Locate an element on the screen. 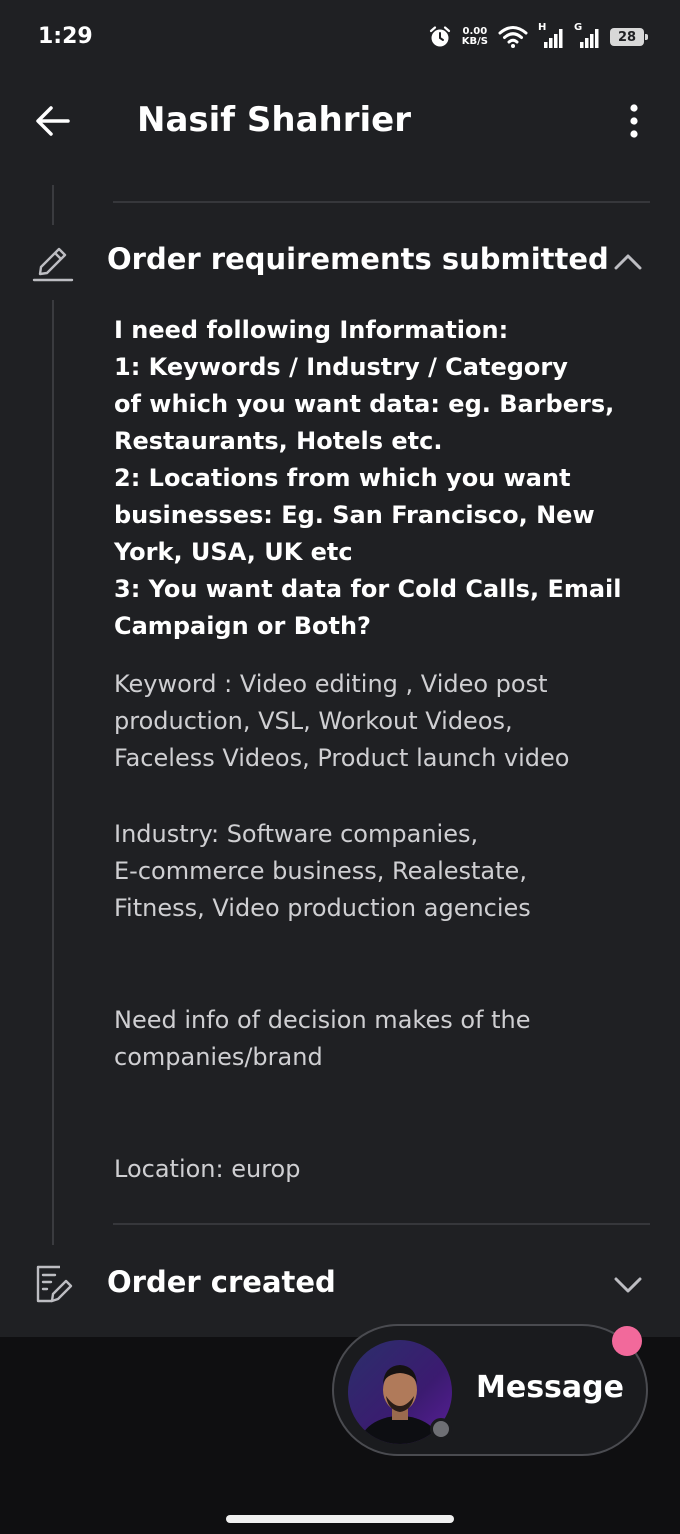  battery-level: 28 is located at coordinates (627, 37).